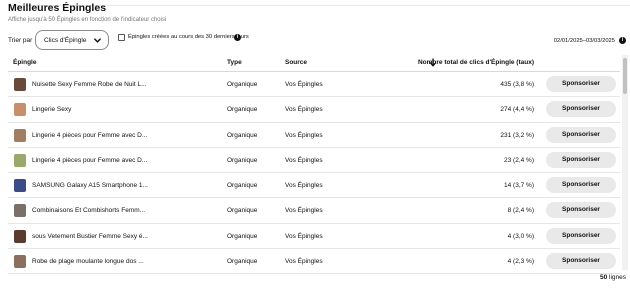 The width and height of the screenshot is (630, 292). What do you see at coordinates (617, 277) in the screenshot?
I see `row-count-unit: lignes` at bounding box center [617, 277].